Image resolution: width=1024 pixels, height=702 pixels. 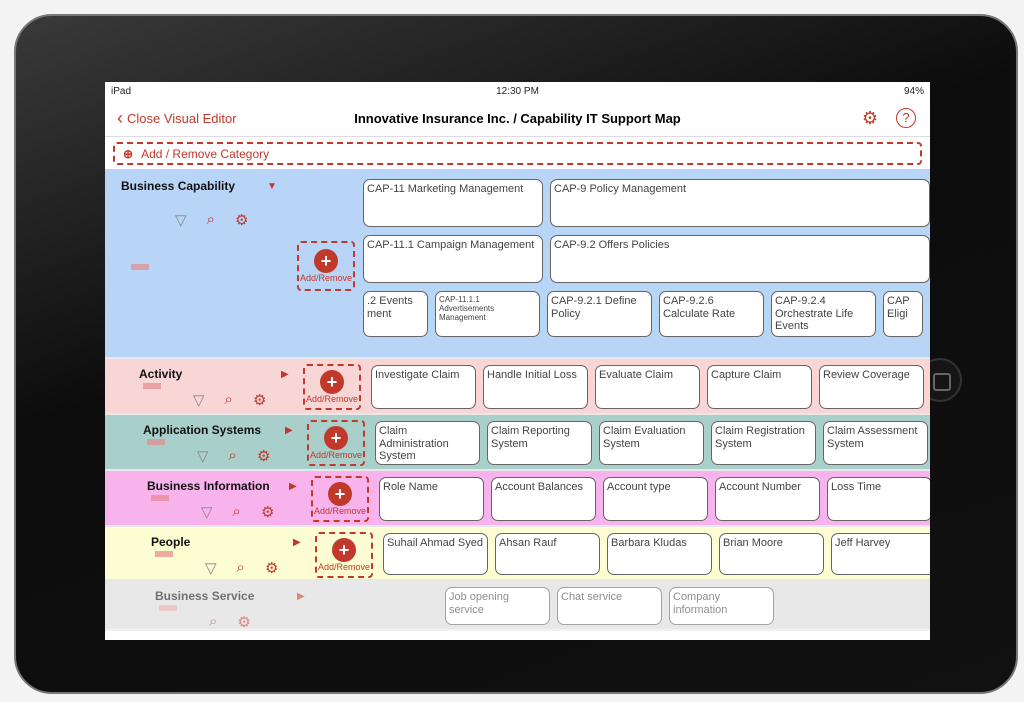 I want to click on chevron-left-icon: ‹, so click(x=120, y=117).